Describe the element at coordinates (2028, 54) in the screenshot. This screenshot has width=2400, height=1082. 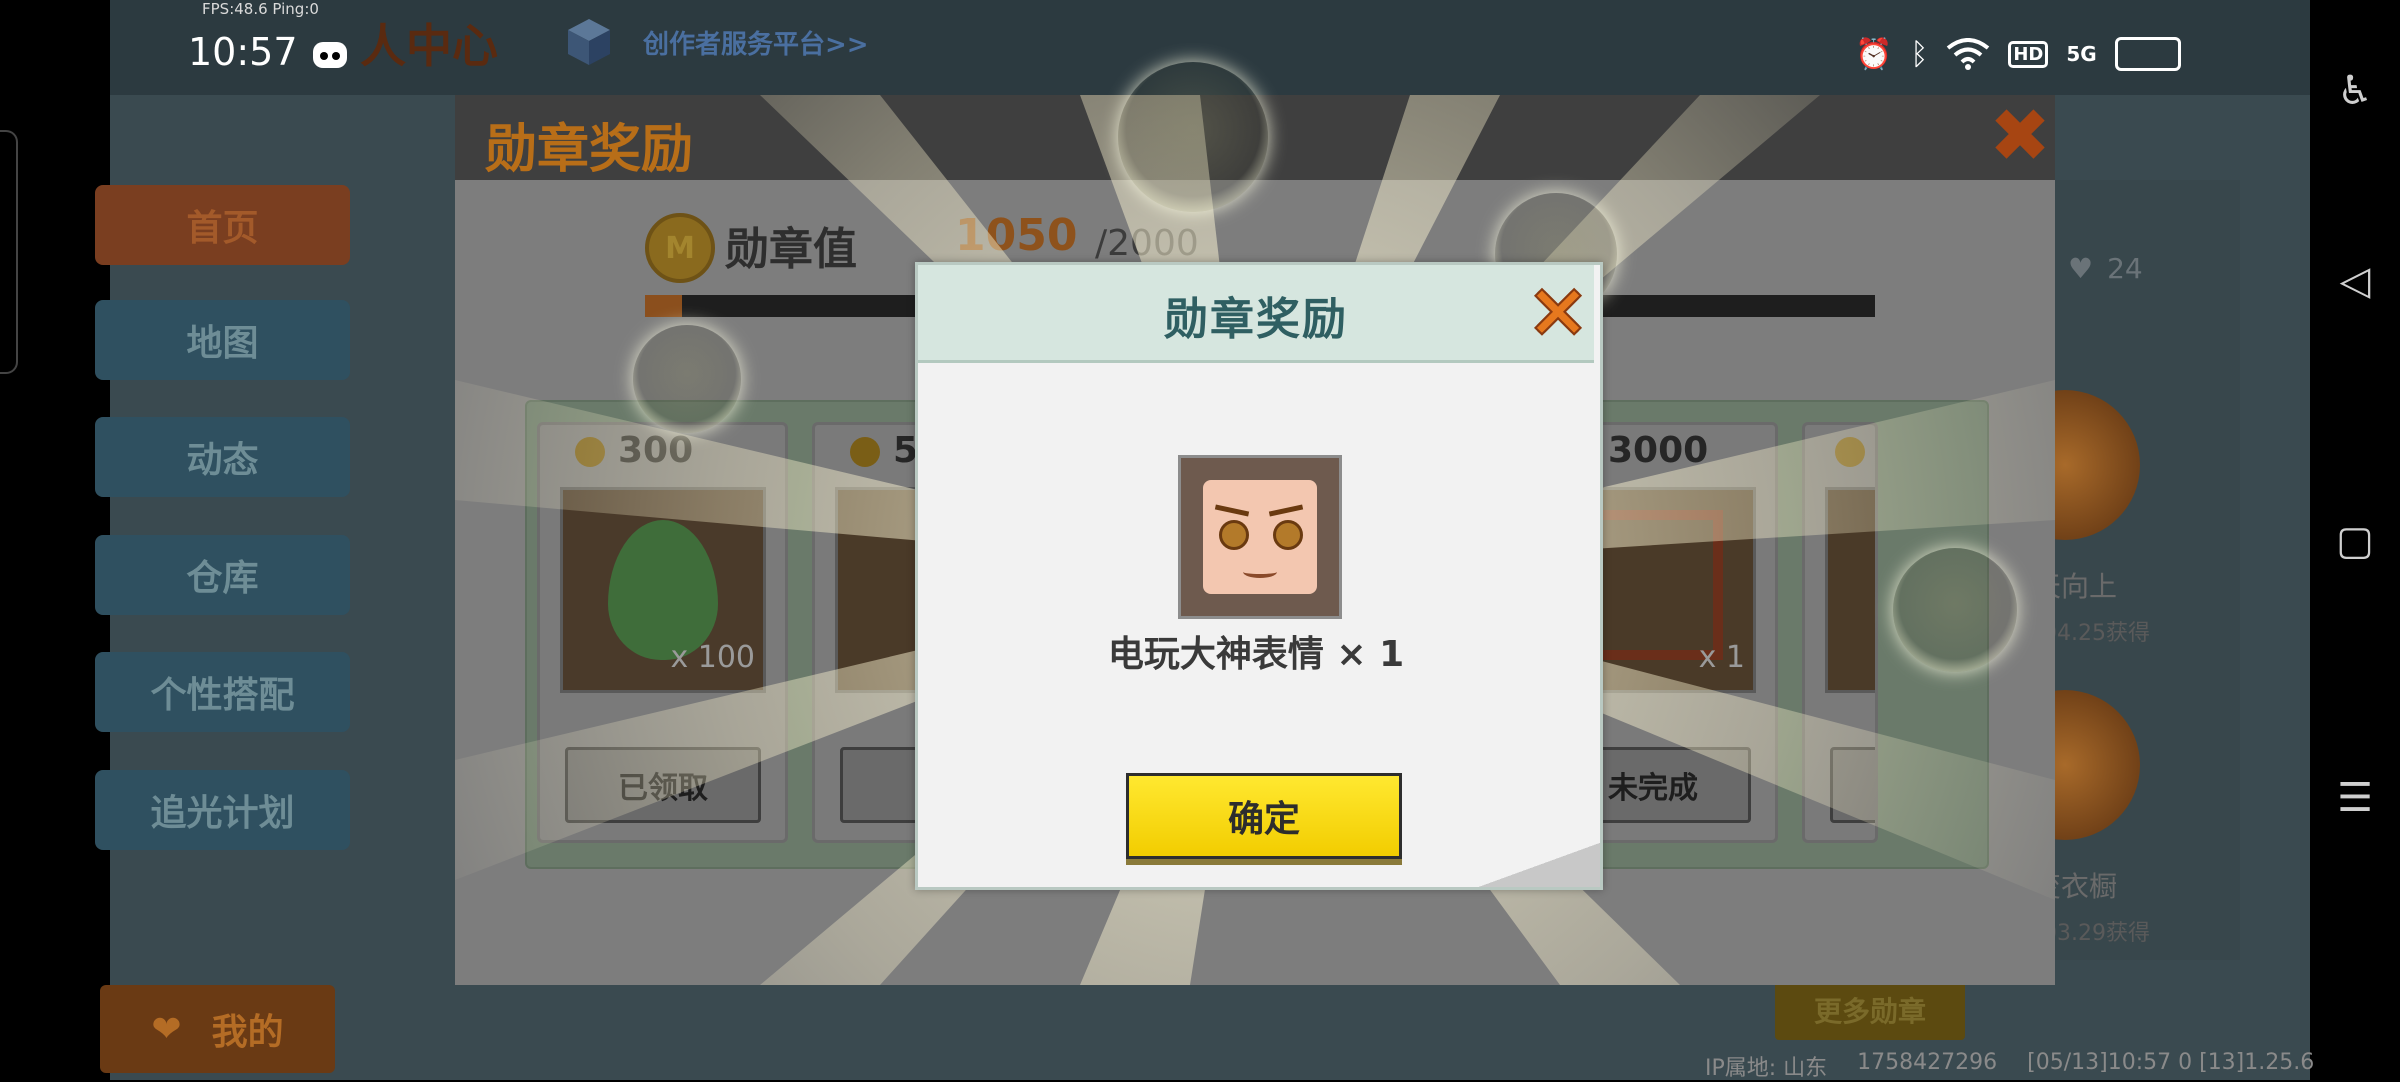
I see `hd-icon: HD` at that location.